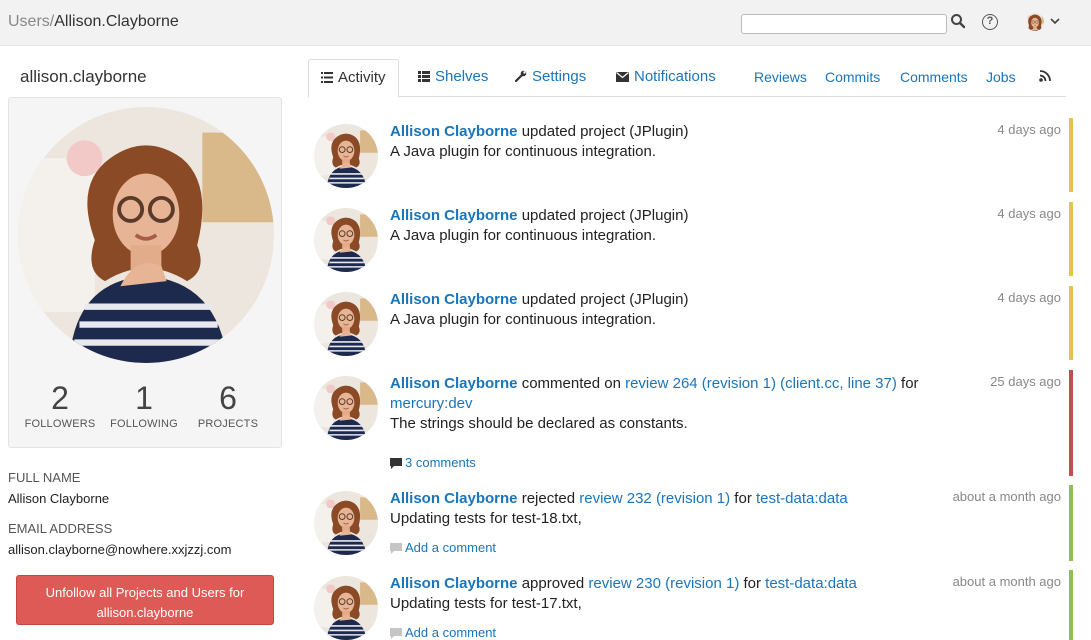  I want to click on wrench-icon, so click(520, 76).